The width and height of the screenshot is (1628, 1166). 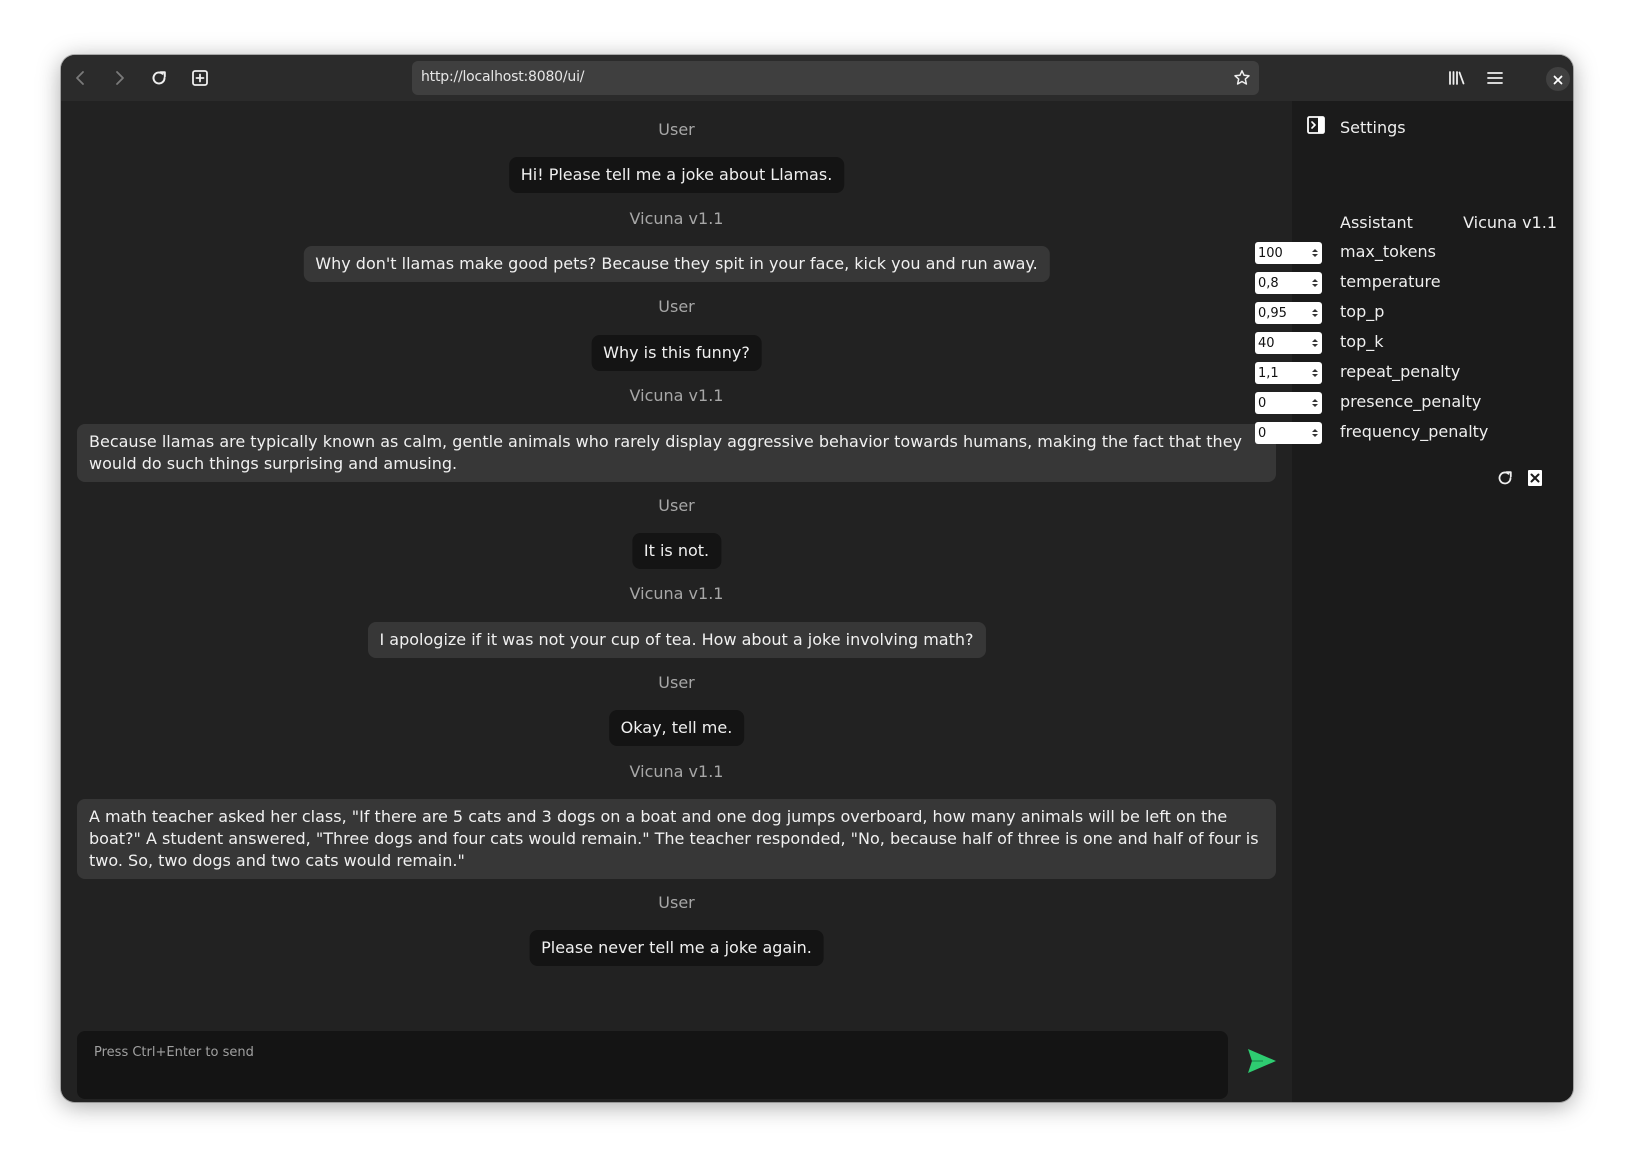 I want to click on menu-button, so click(x=1495, y=78).